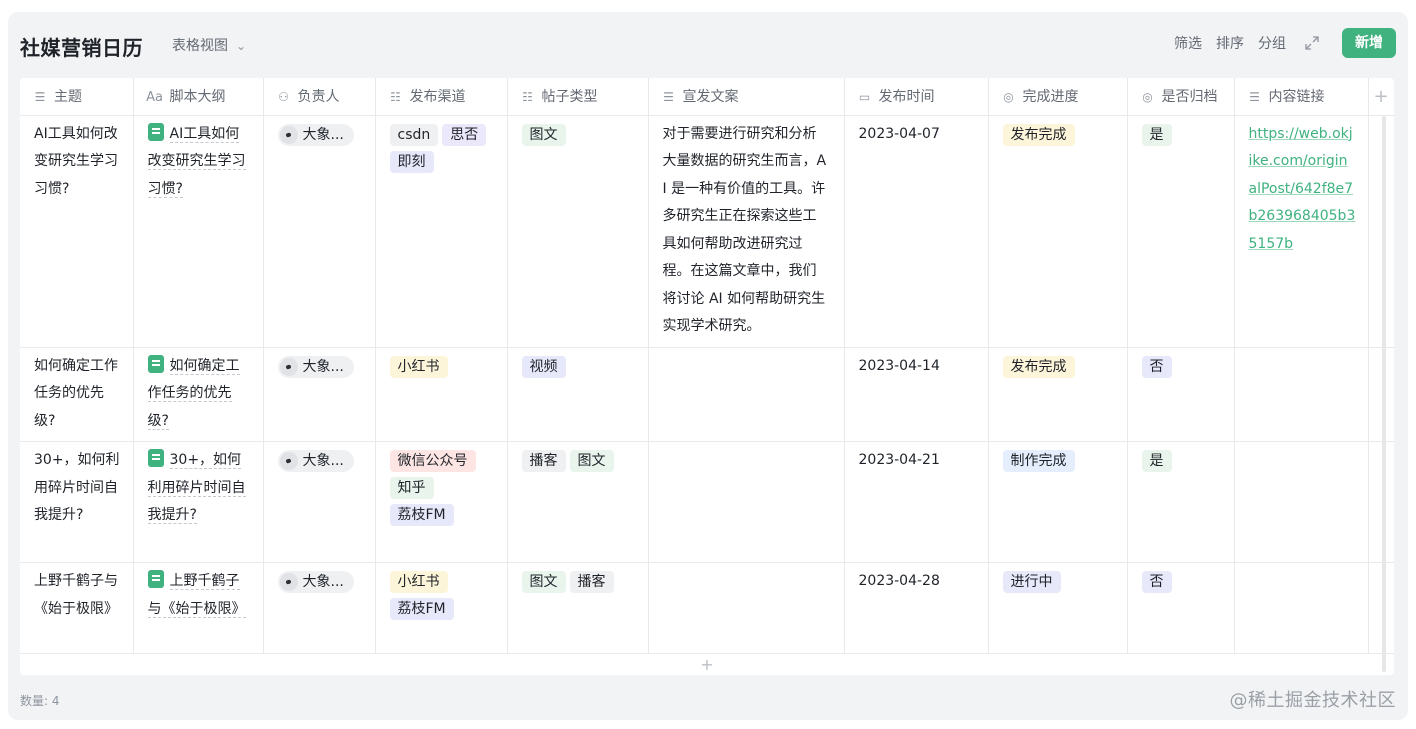  What do you see at coordinates (1381, 97) in the screenshot?
I see `add-column-button: +` at bounding box center [1381, 97].